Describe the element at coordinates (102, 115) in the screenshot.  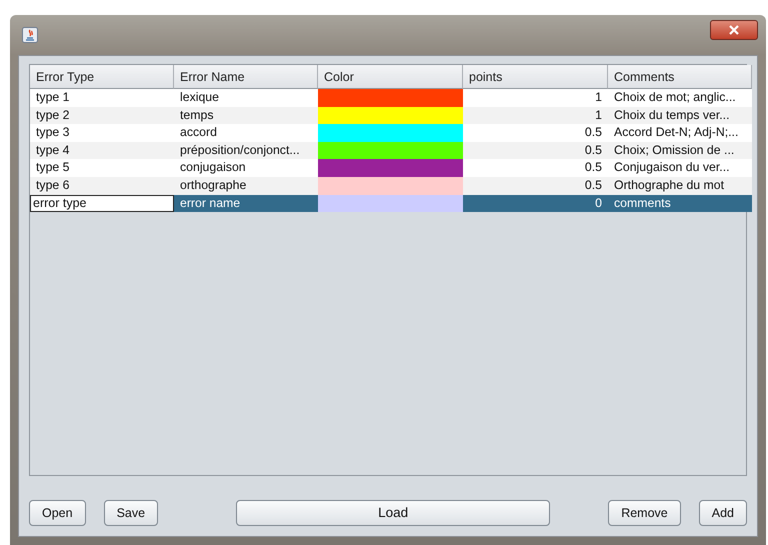
I see `table-cell: type 2` at that location.